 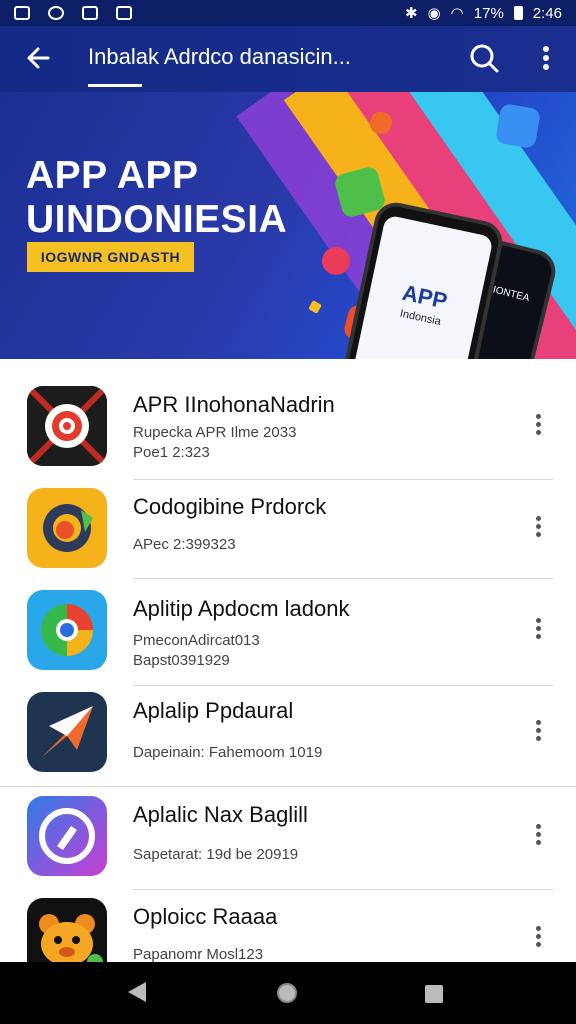 I want to click on compass-icon, so click(x=67, y=836).